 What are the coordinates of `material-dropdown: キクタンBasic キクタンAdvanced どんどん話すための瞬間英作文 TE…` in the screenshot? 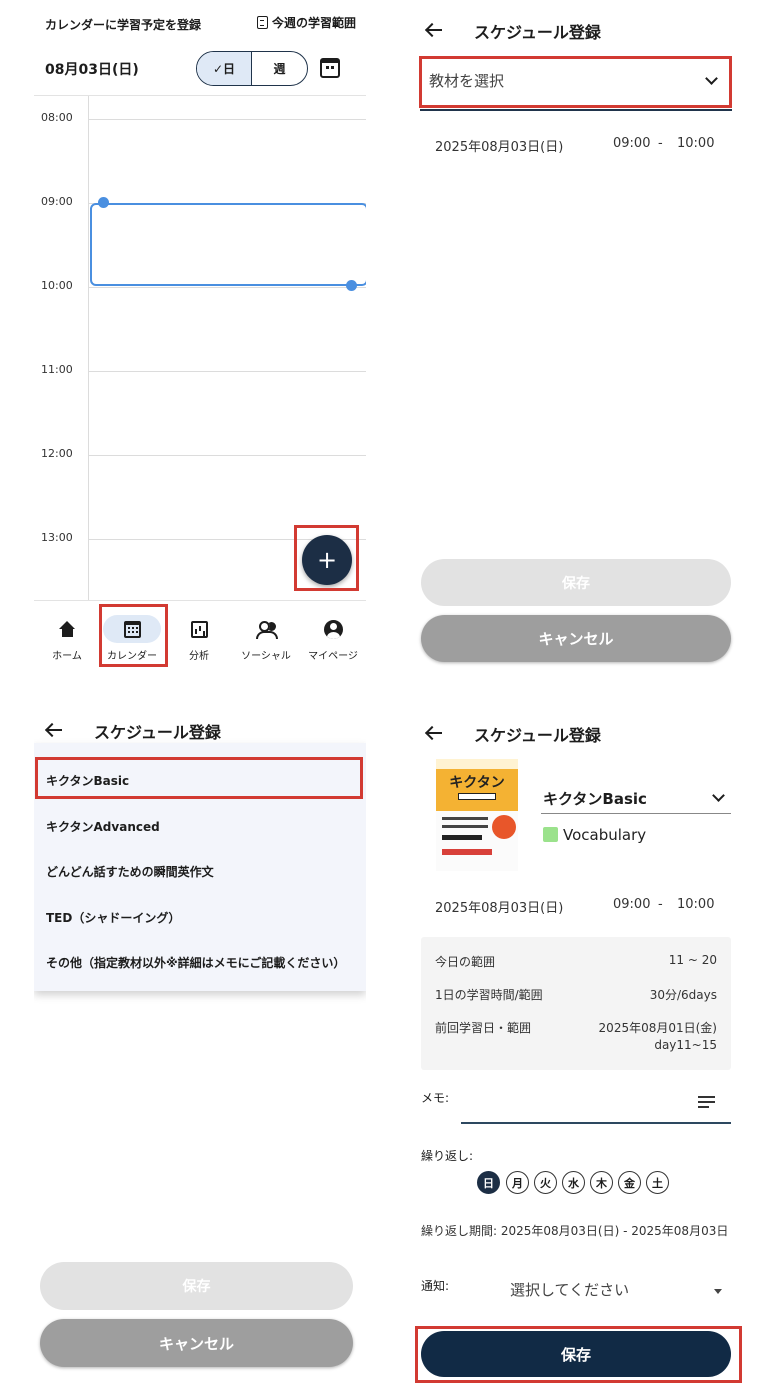 It's located at (200, 867).